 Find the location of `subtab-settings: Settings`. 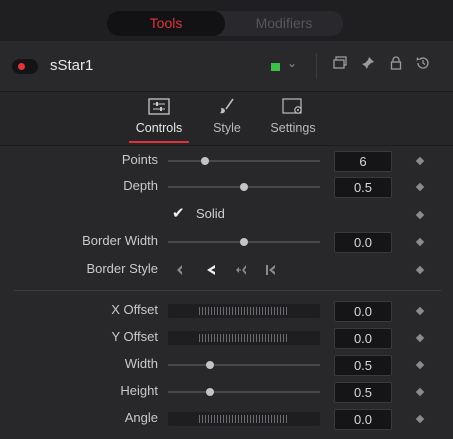

subtab-settings: Settings is located at coordinates (293, 119).